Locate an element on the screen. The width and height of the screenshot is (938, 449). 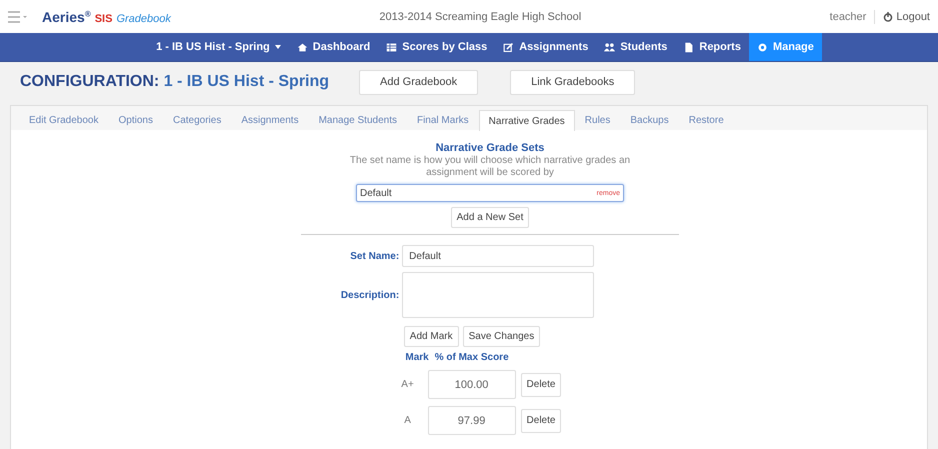
logout-link: Logout is located at coordinates (906, 16).